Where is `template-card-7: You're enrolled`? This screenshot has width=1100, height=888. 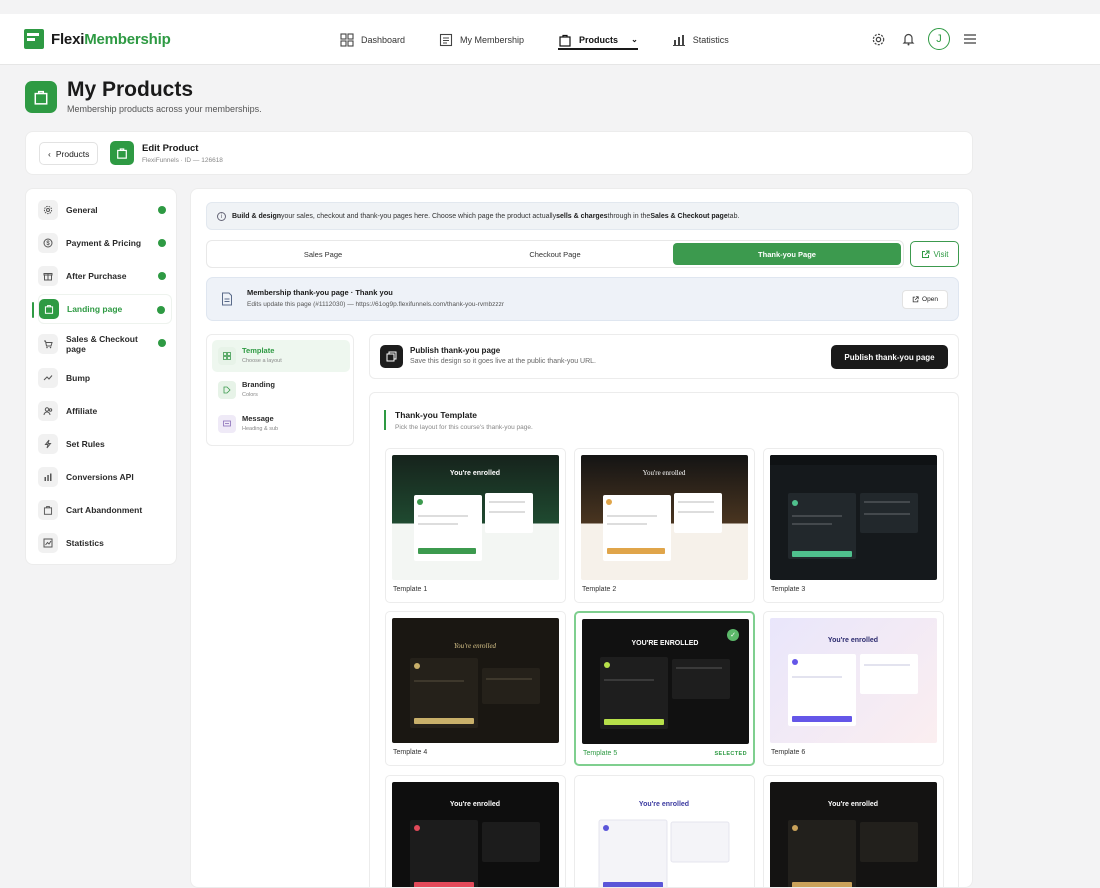
template-card-7: You're enrolled is located at coordinates (475, 831).